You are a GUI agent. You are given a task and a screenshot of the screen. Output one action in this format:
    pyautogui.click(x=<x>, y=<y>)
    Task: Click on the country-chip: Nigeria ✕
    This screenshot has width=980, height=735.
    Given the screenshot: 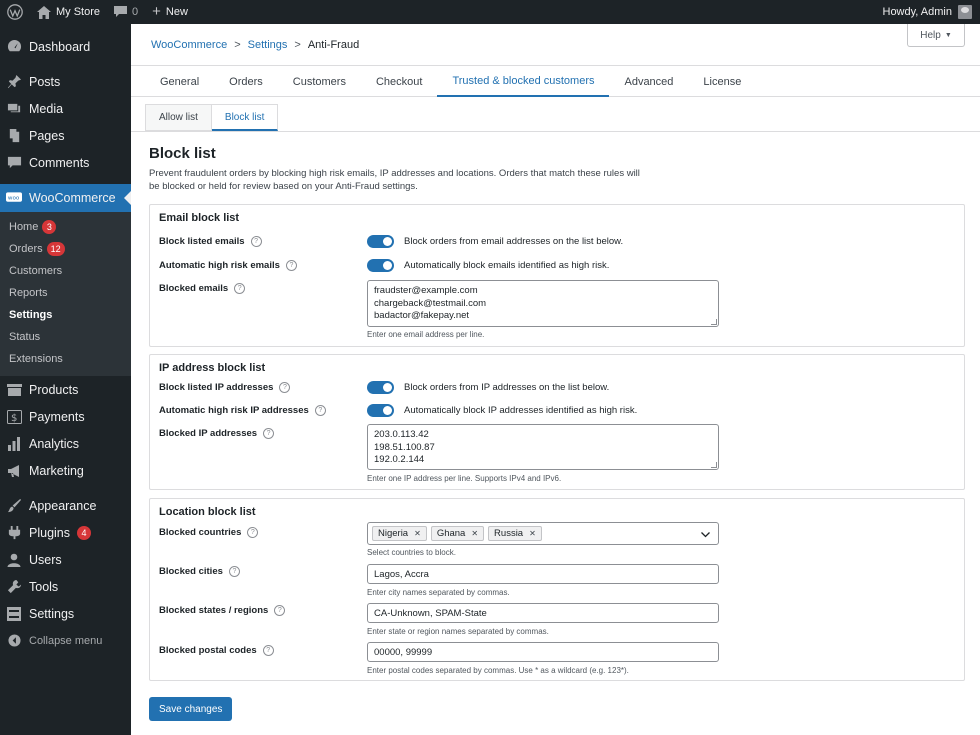 What is the action you would take?
    pyautogui.click(x=399, y=533)
    